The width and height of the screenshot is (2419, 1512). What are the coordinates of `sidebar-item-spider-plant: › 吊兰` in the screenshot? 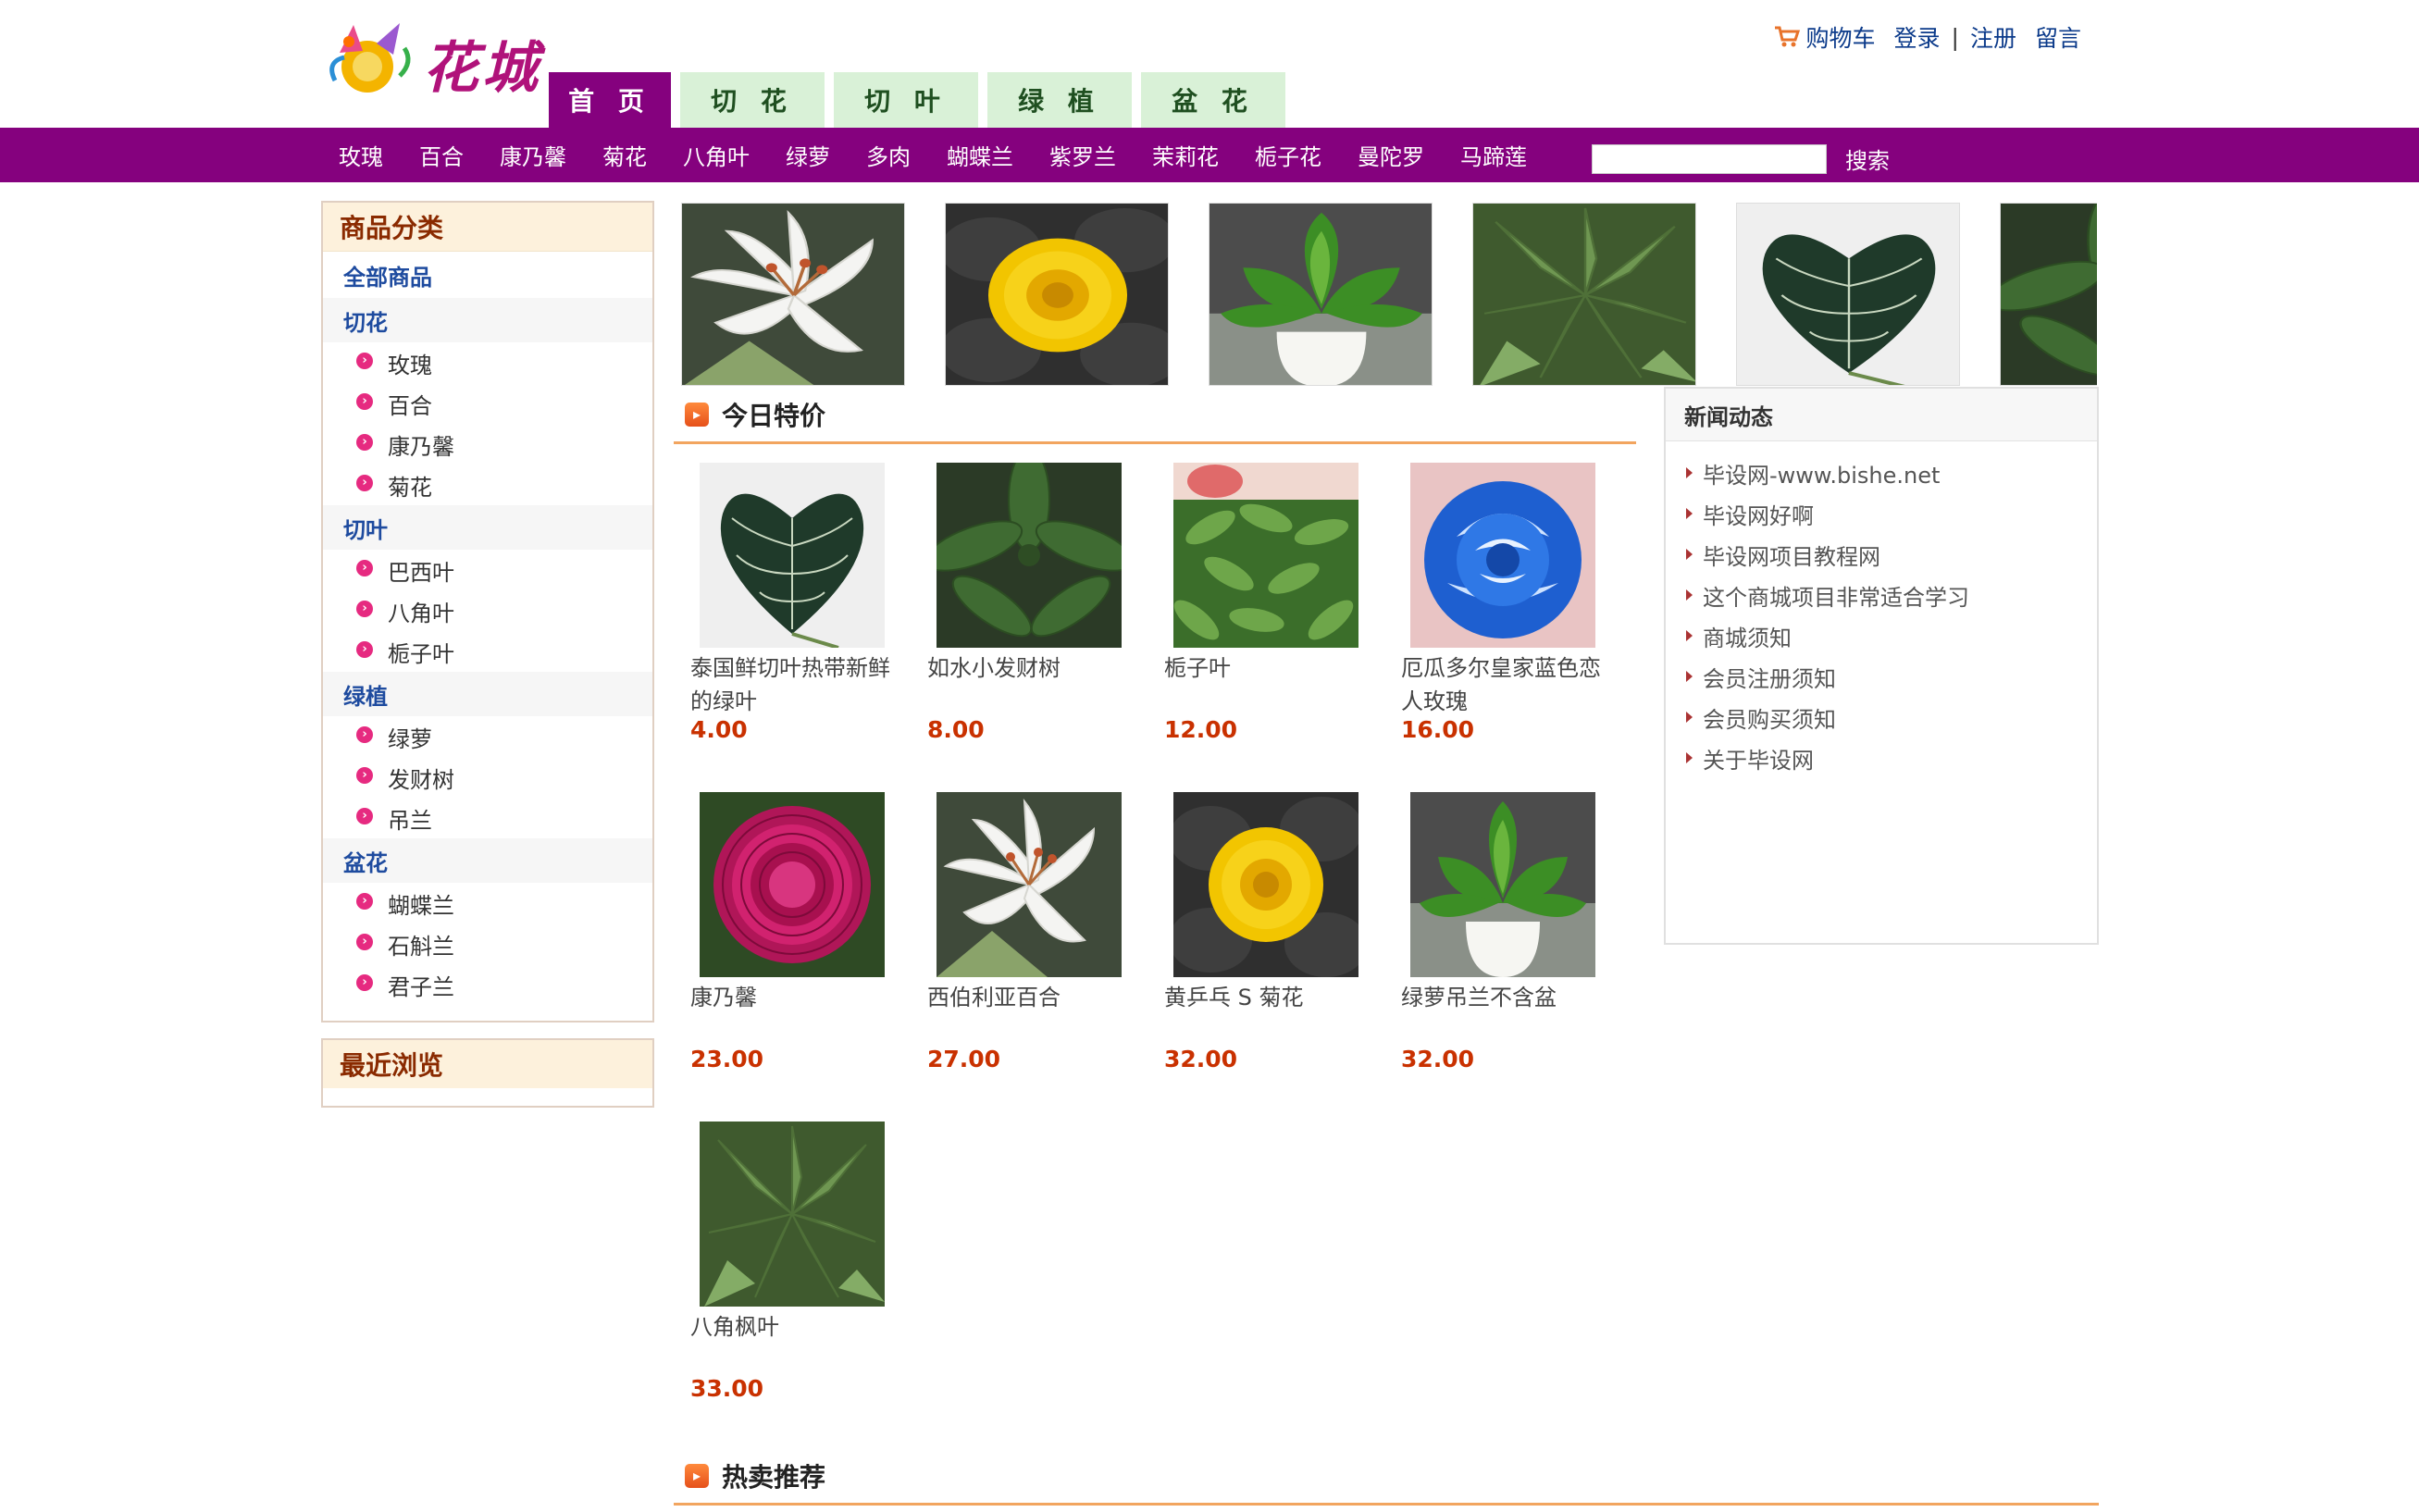 It's located at (487, 818).